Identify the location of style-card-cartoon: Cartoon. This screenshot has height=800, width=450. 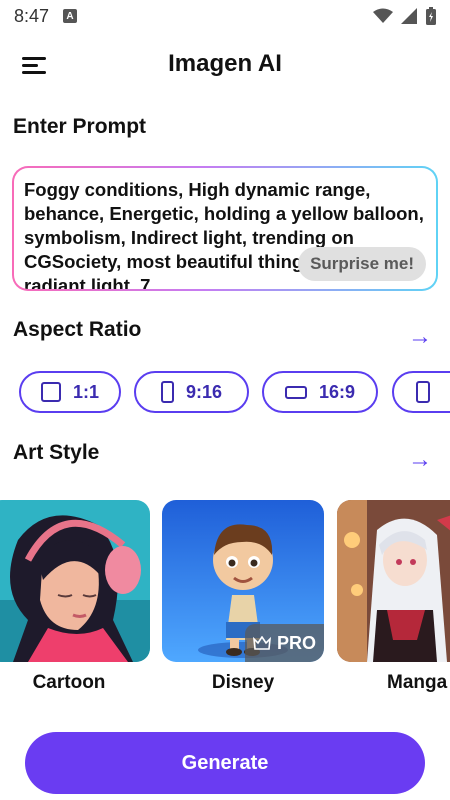
(75, 597).